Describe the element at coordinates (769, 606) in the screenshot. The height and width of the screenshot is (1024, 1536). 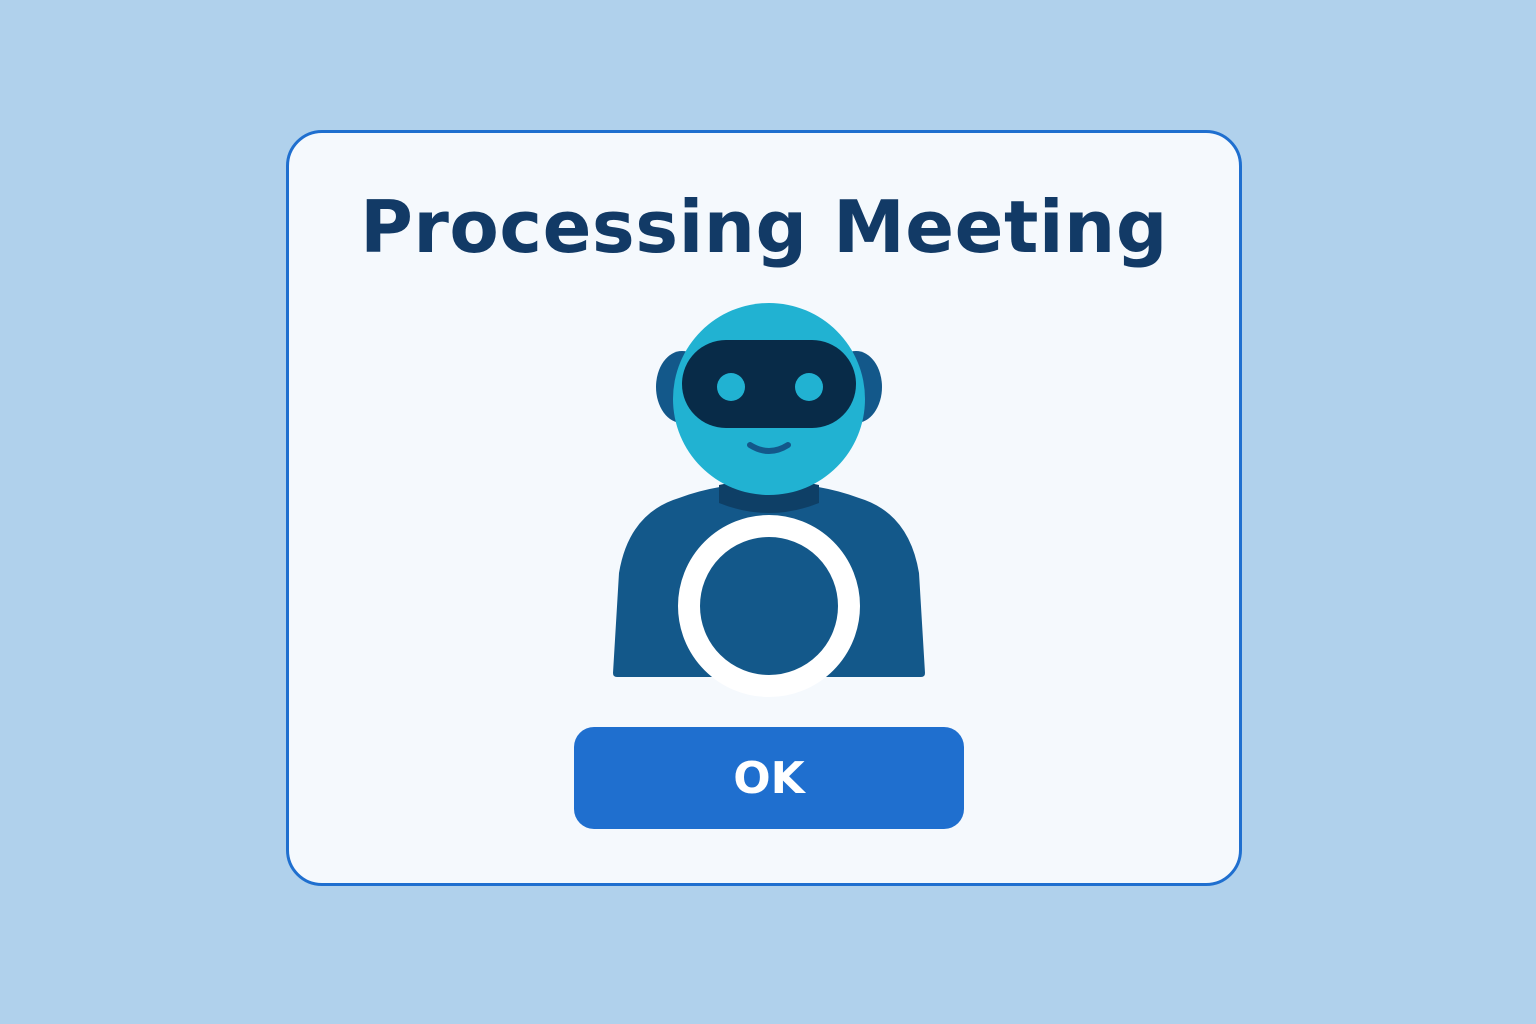
I see `loading-ring-icon` at that location.